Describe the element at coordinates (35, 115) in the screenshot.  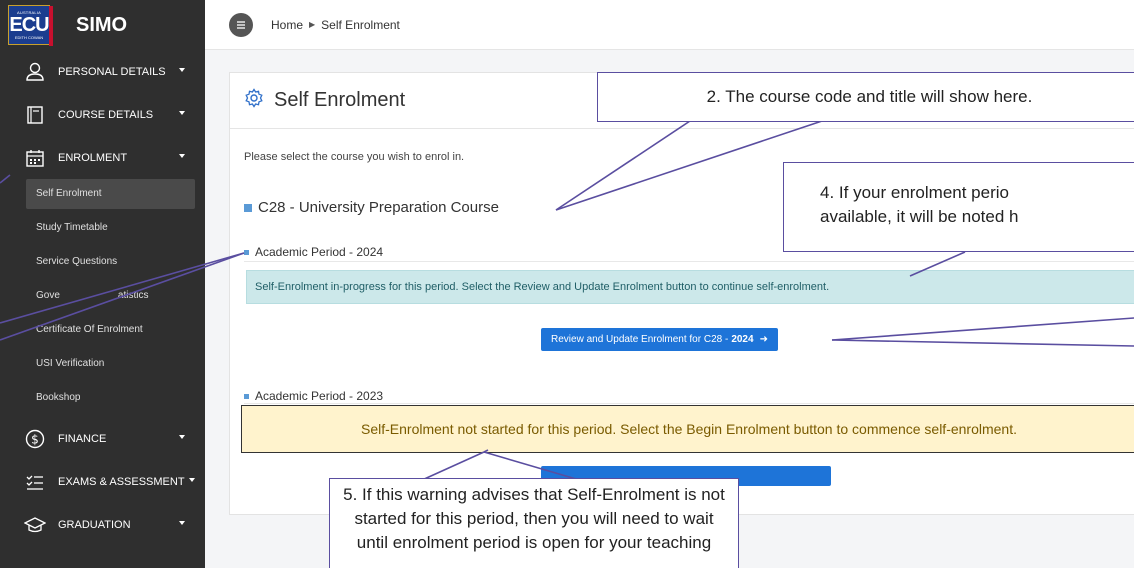
I see `book-icon` at that location.